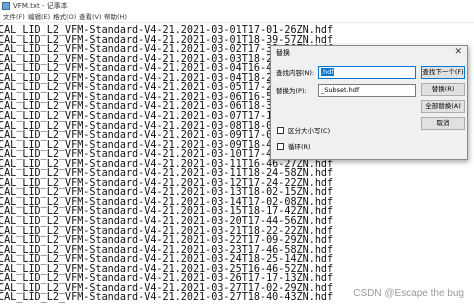 The height and width of the screenshot is (306, 474). Describe the element at coordinates (115, 17) in the screenshot. I see `menu-help: 帮助(H)` at that location.